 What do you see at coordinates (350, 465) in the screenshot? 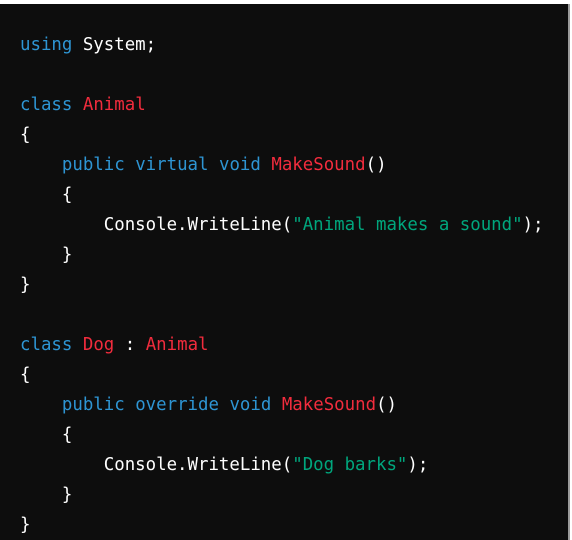
I see `code-token: "Dog barks"` at bounding box center [350, 465].